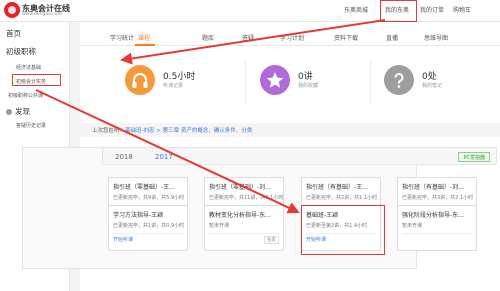 The height and width of the screenshot is (291, 500). What do you see at coordinates (437, 228) in the screenshot?
I see `course-card: 强化阶段分析指导-东... 暂未开课` at bounding box center [437, 228].